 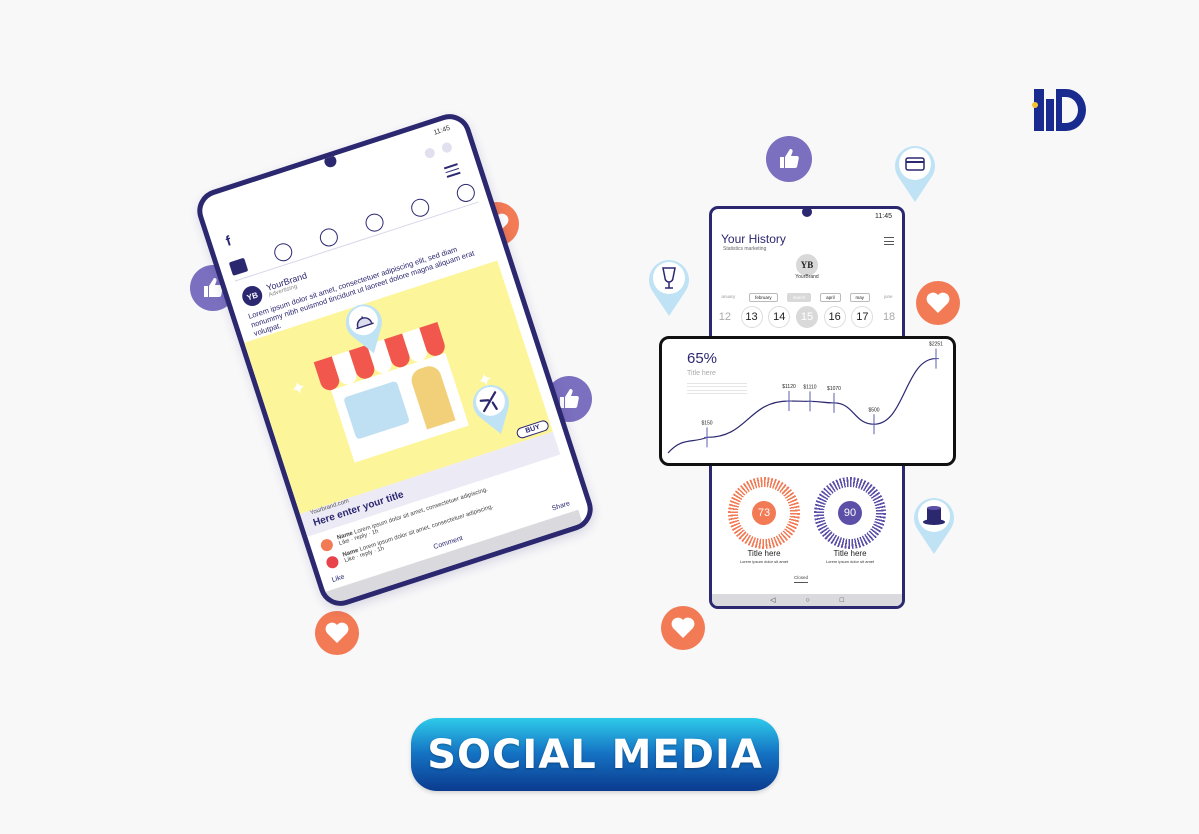 I want to click on day-chip: 17, so click(x=862, y=317).